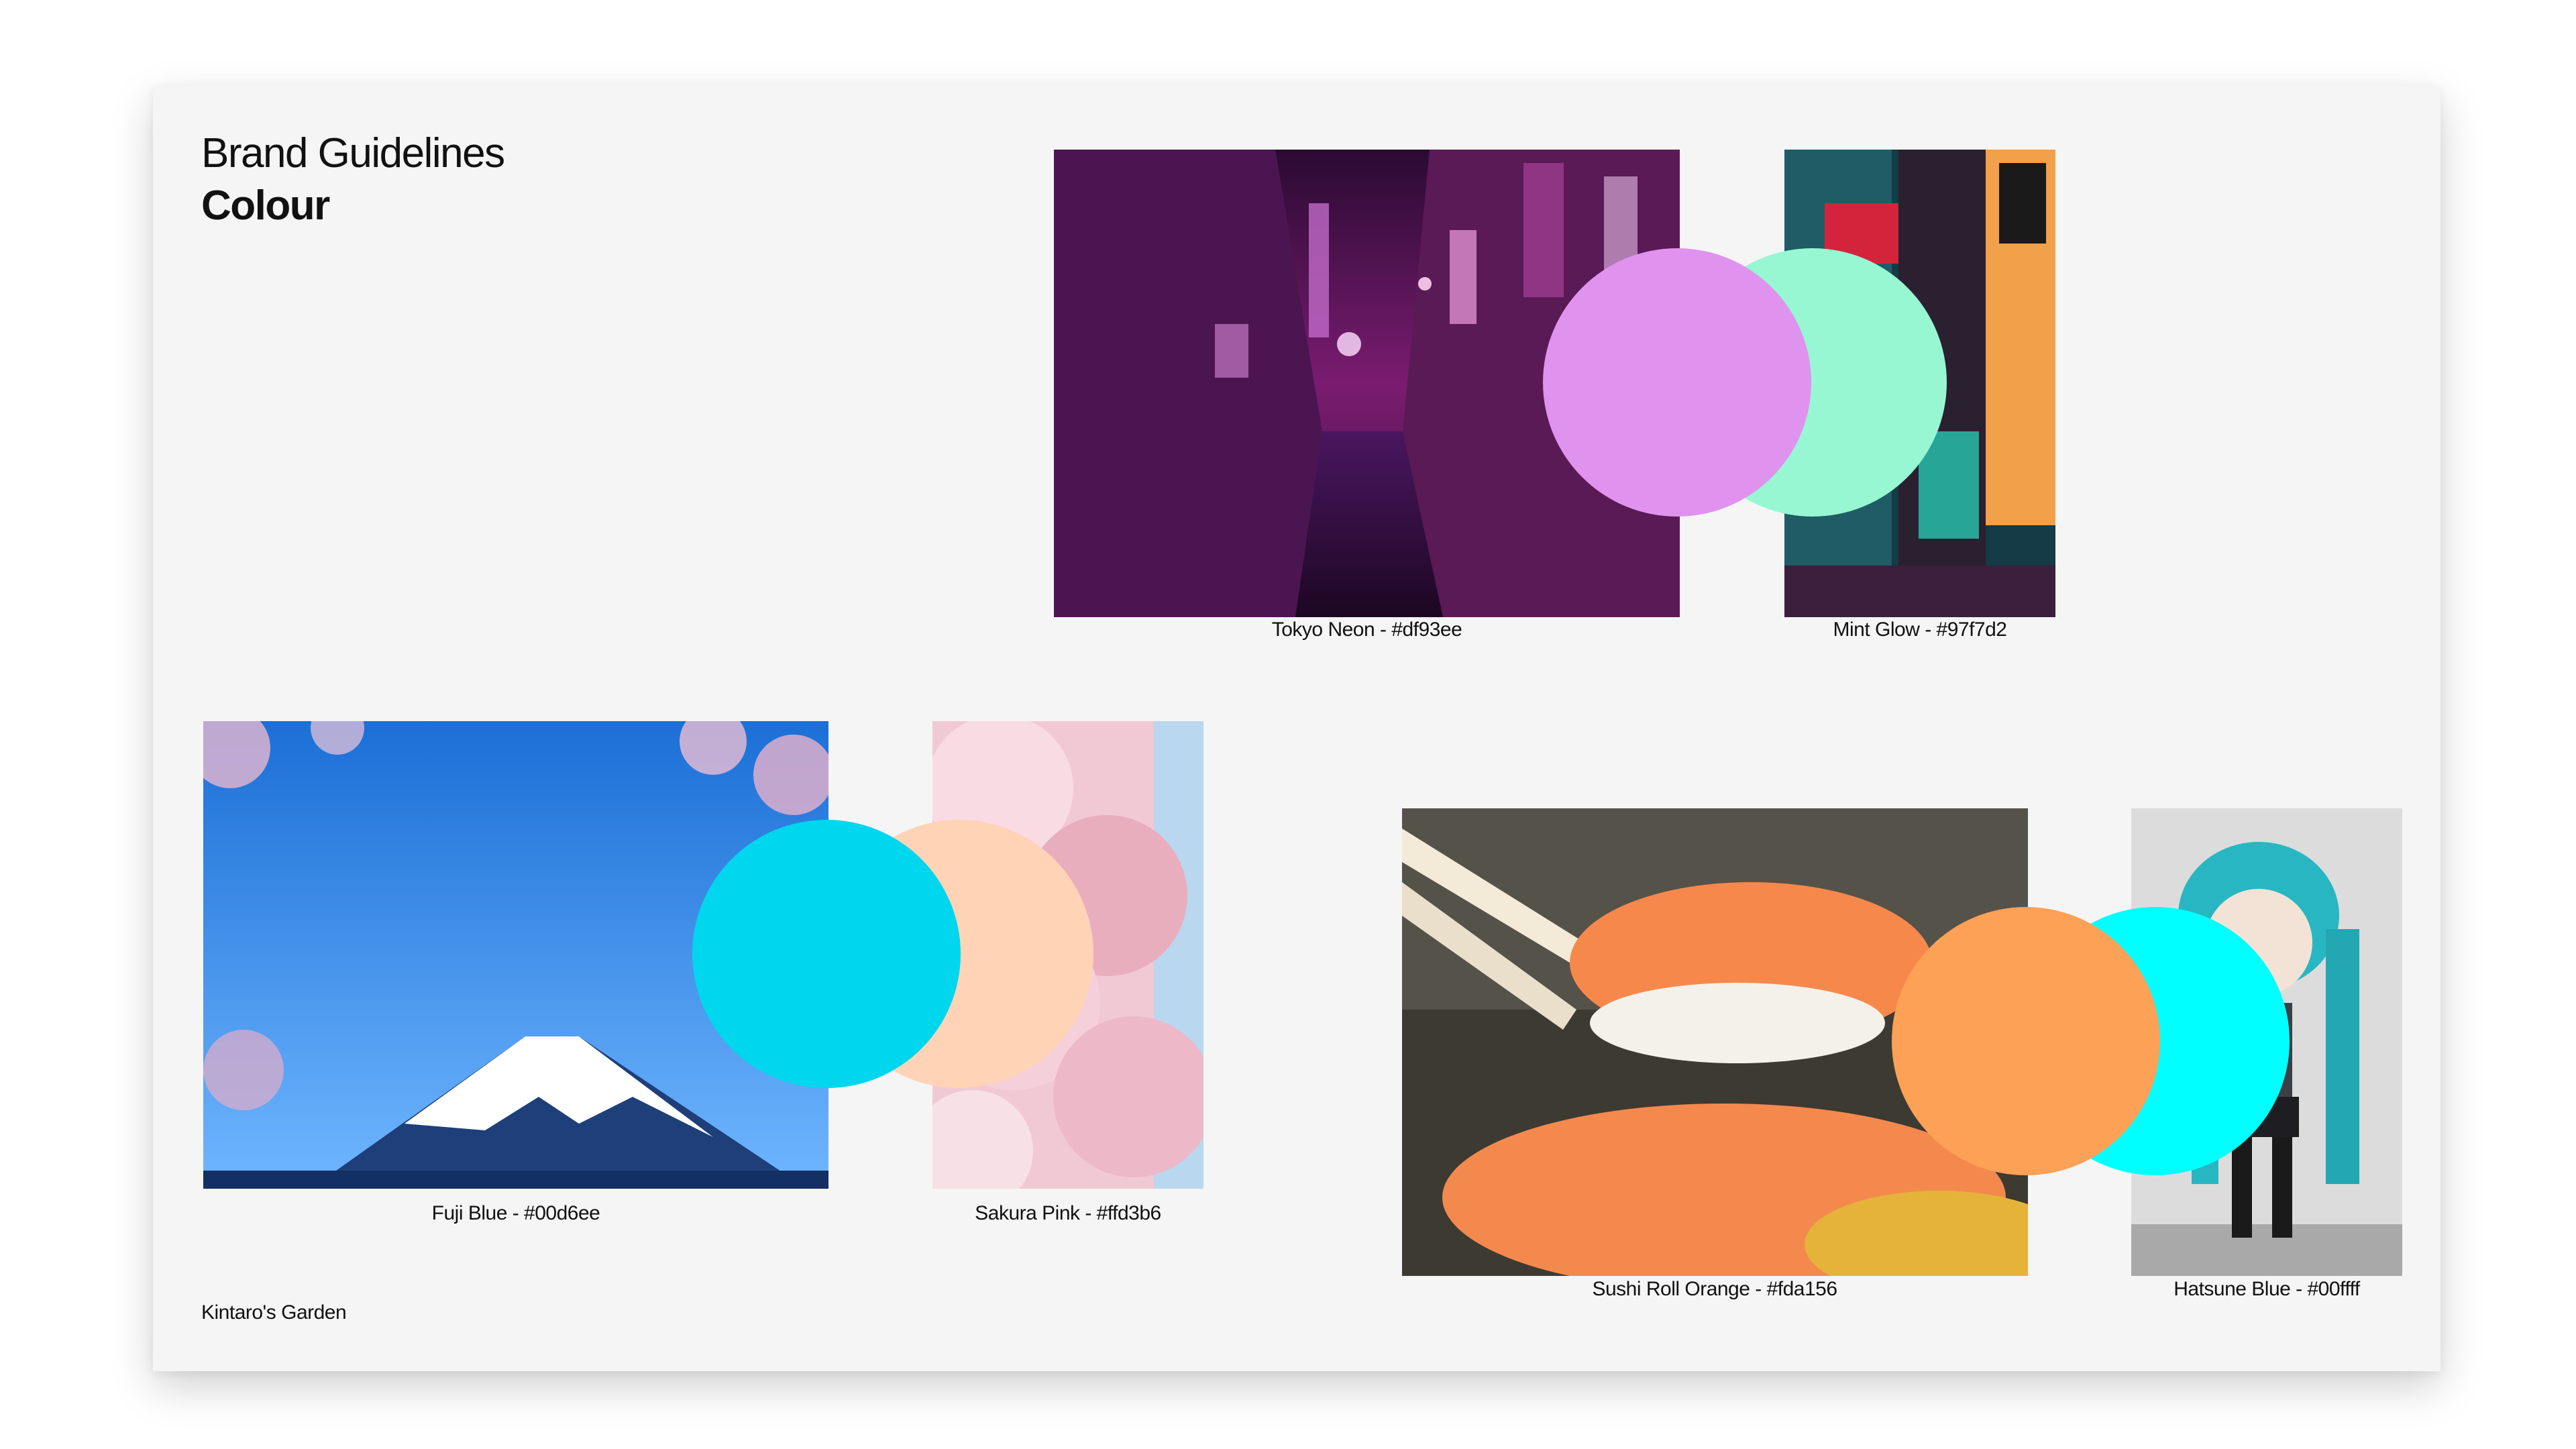  I want to click on hatsune-blue-caption: Hatsune Blue - #00ffff, so click(2267, 1289).